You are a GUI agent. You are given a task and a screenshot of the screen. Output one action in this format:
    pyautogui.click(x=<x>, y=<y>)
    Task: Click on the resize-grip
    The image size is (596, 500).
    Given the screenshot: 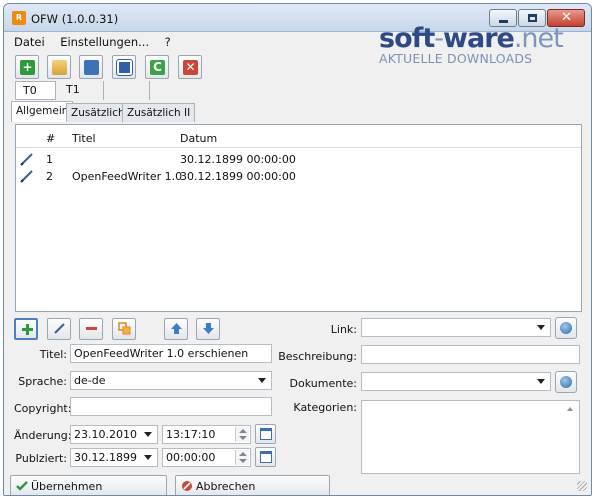 What is the action you would take?
    pyautogui.click(x=582, y=486)
    